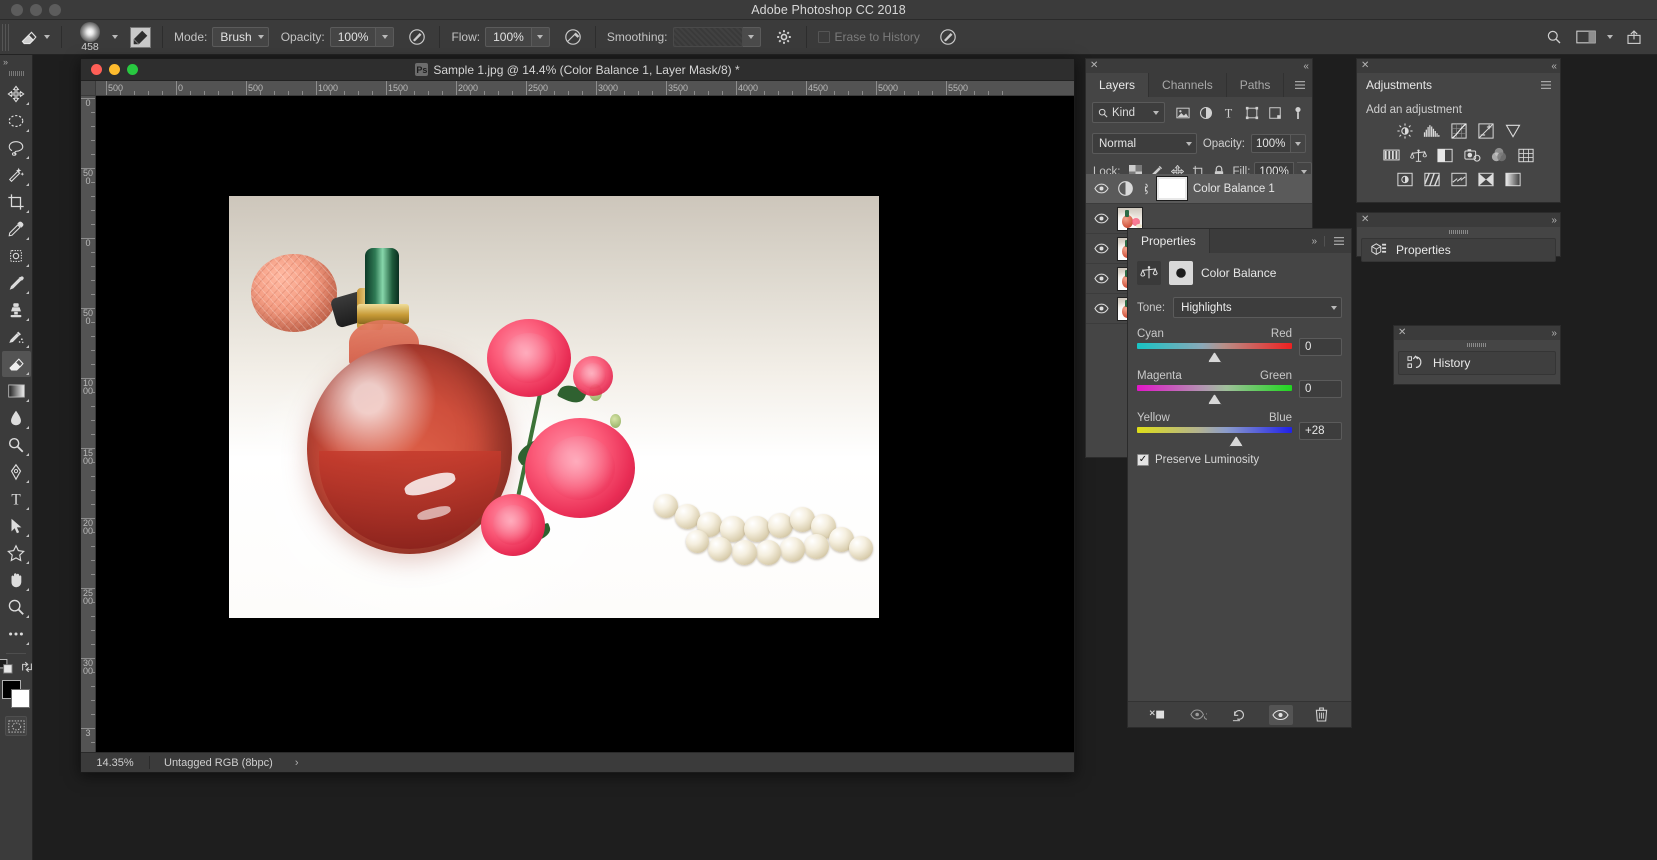  Describe the element at coordinates (1234, 189) in the screenshot. I see `layer-name: Color Balance 1` at that location.